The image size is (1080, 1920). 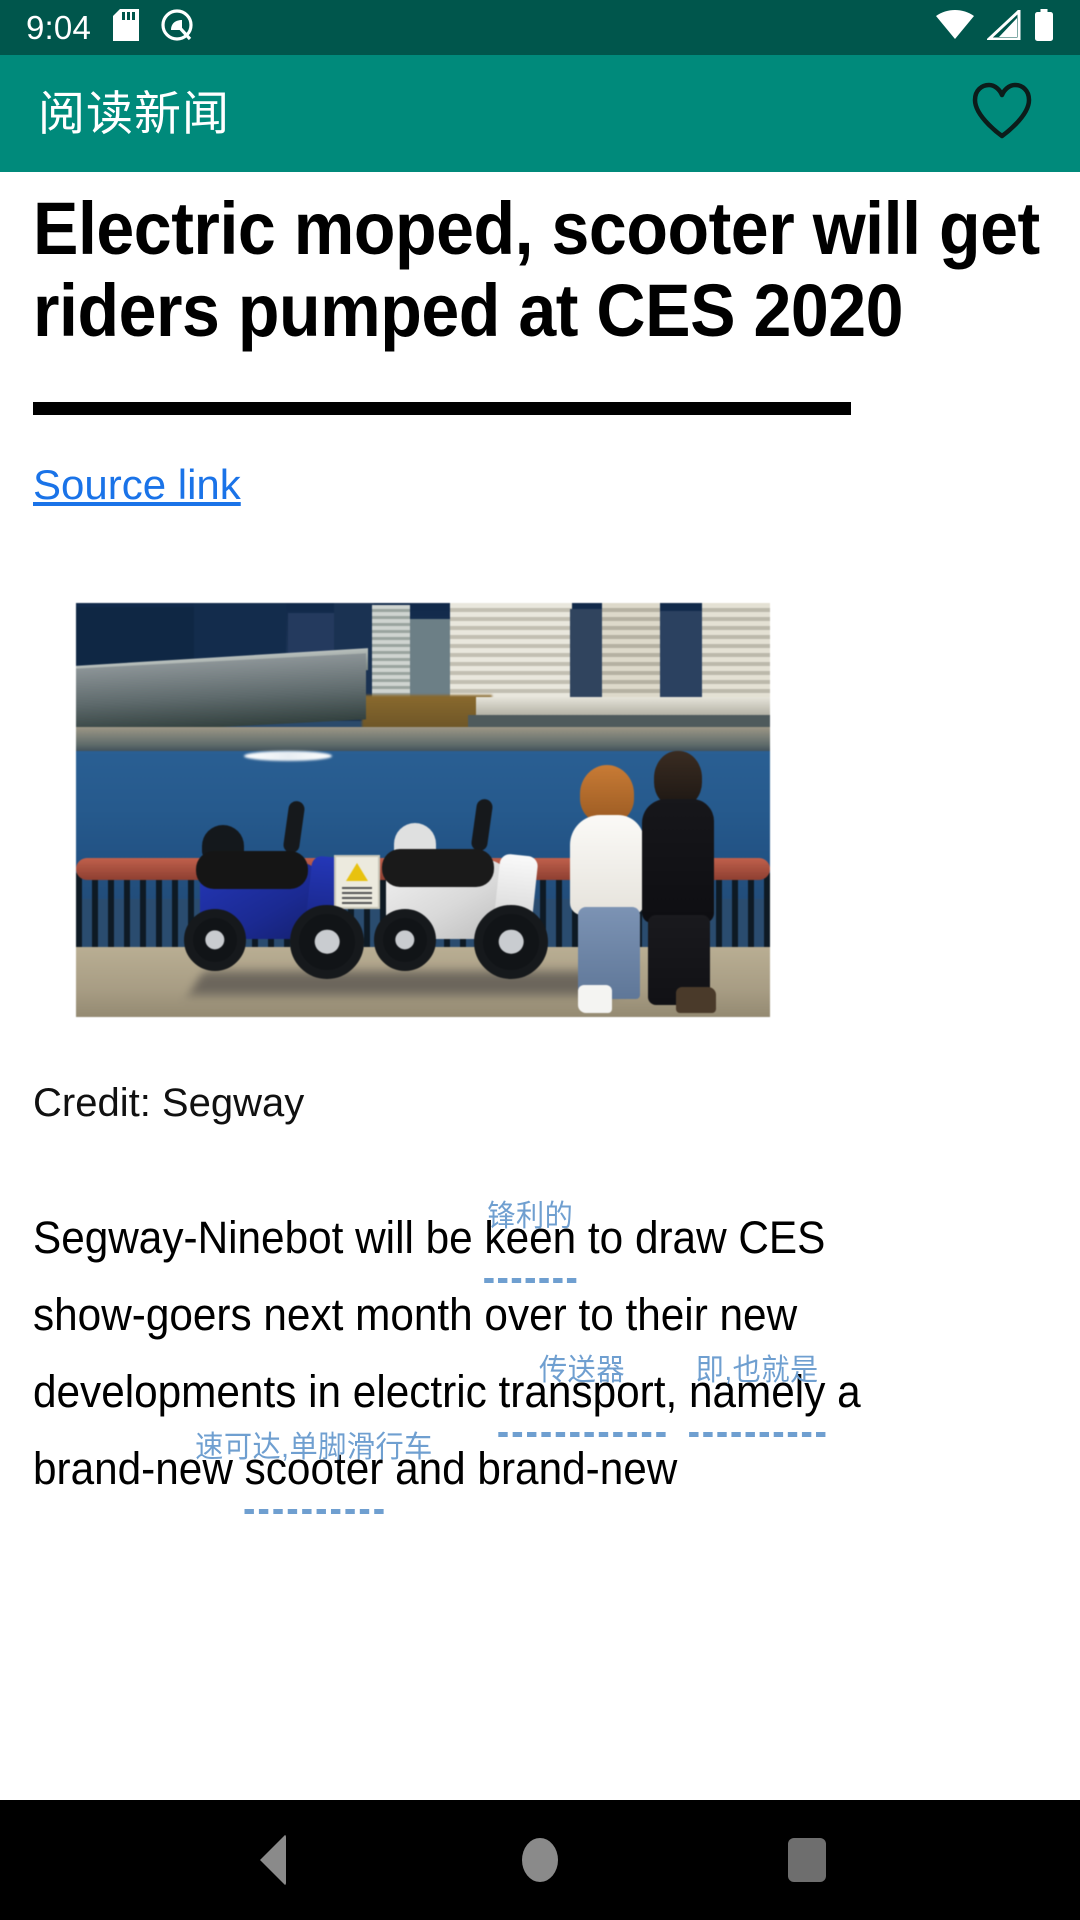 What do you see at coordinates (442, 409) in the screenshot?
I see `headline-divider` at bounding box center [442, 409].